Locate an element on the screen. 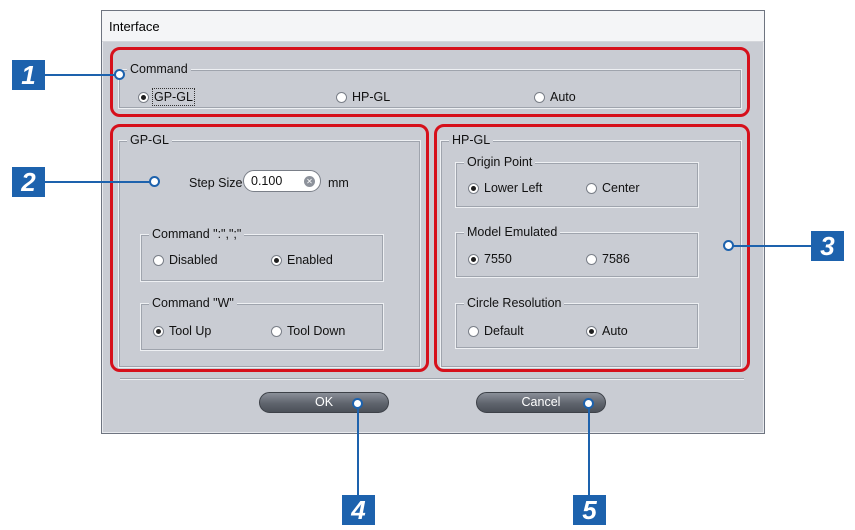  button-separator is located at coordinates (432, 379).